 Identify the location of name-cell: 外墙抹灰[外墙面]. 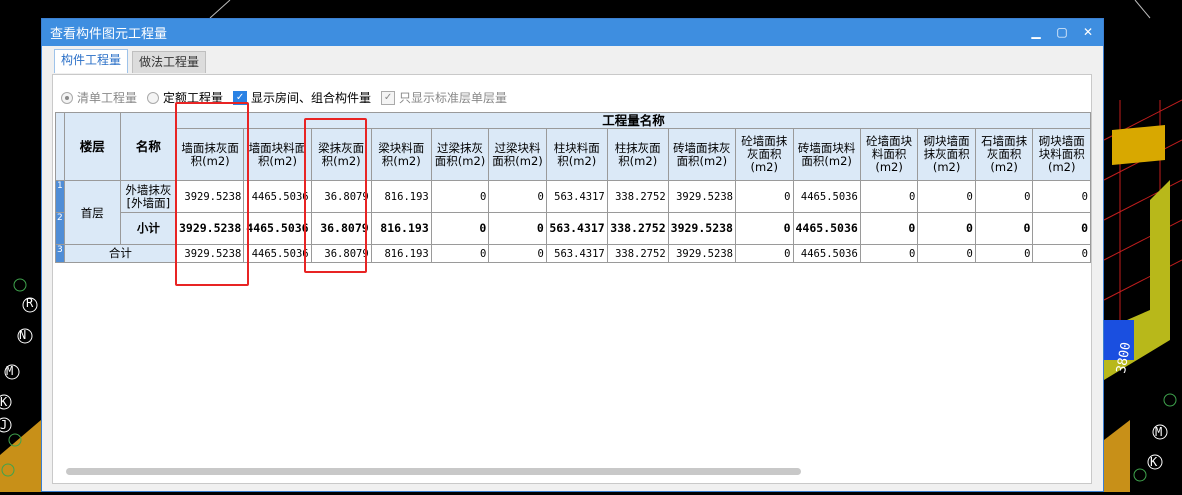
(148, 196).